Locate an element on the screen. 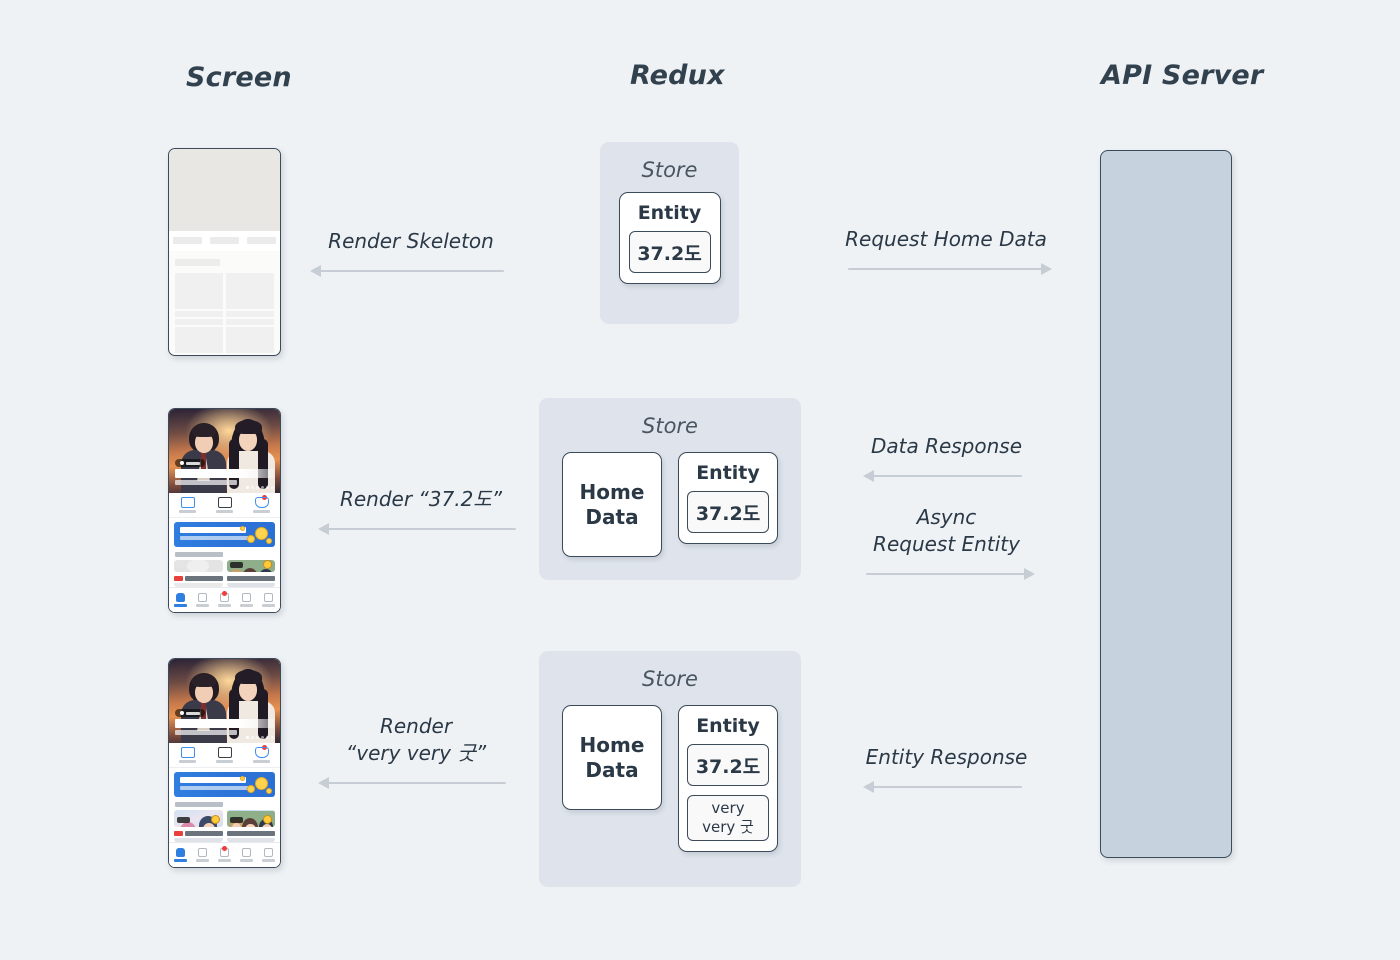 This screenshot has width=1400, height=960. phone-mockup-loaded is located at coordinates (224, 763).